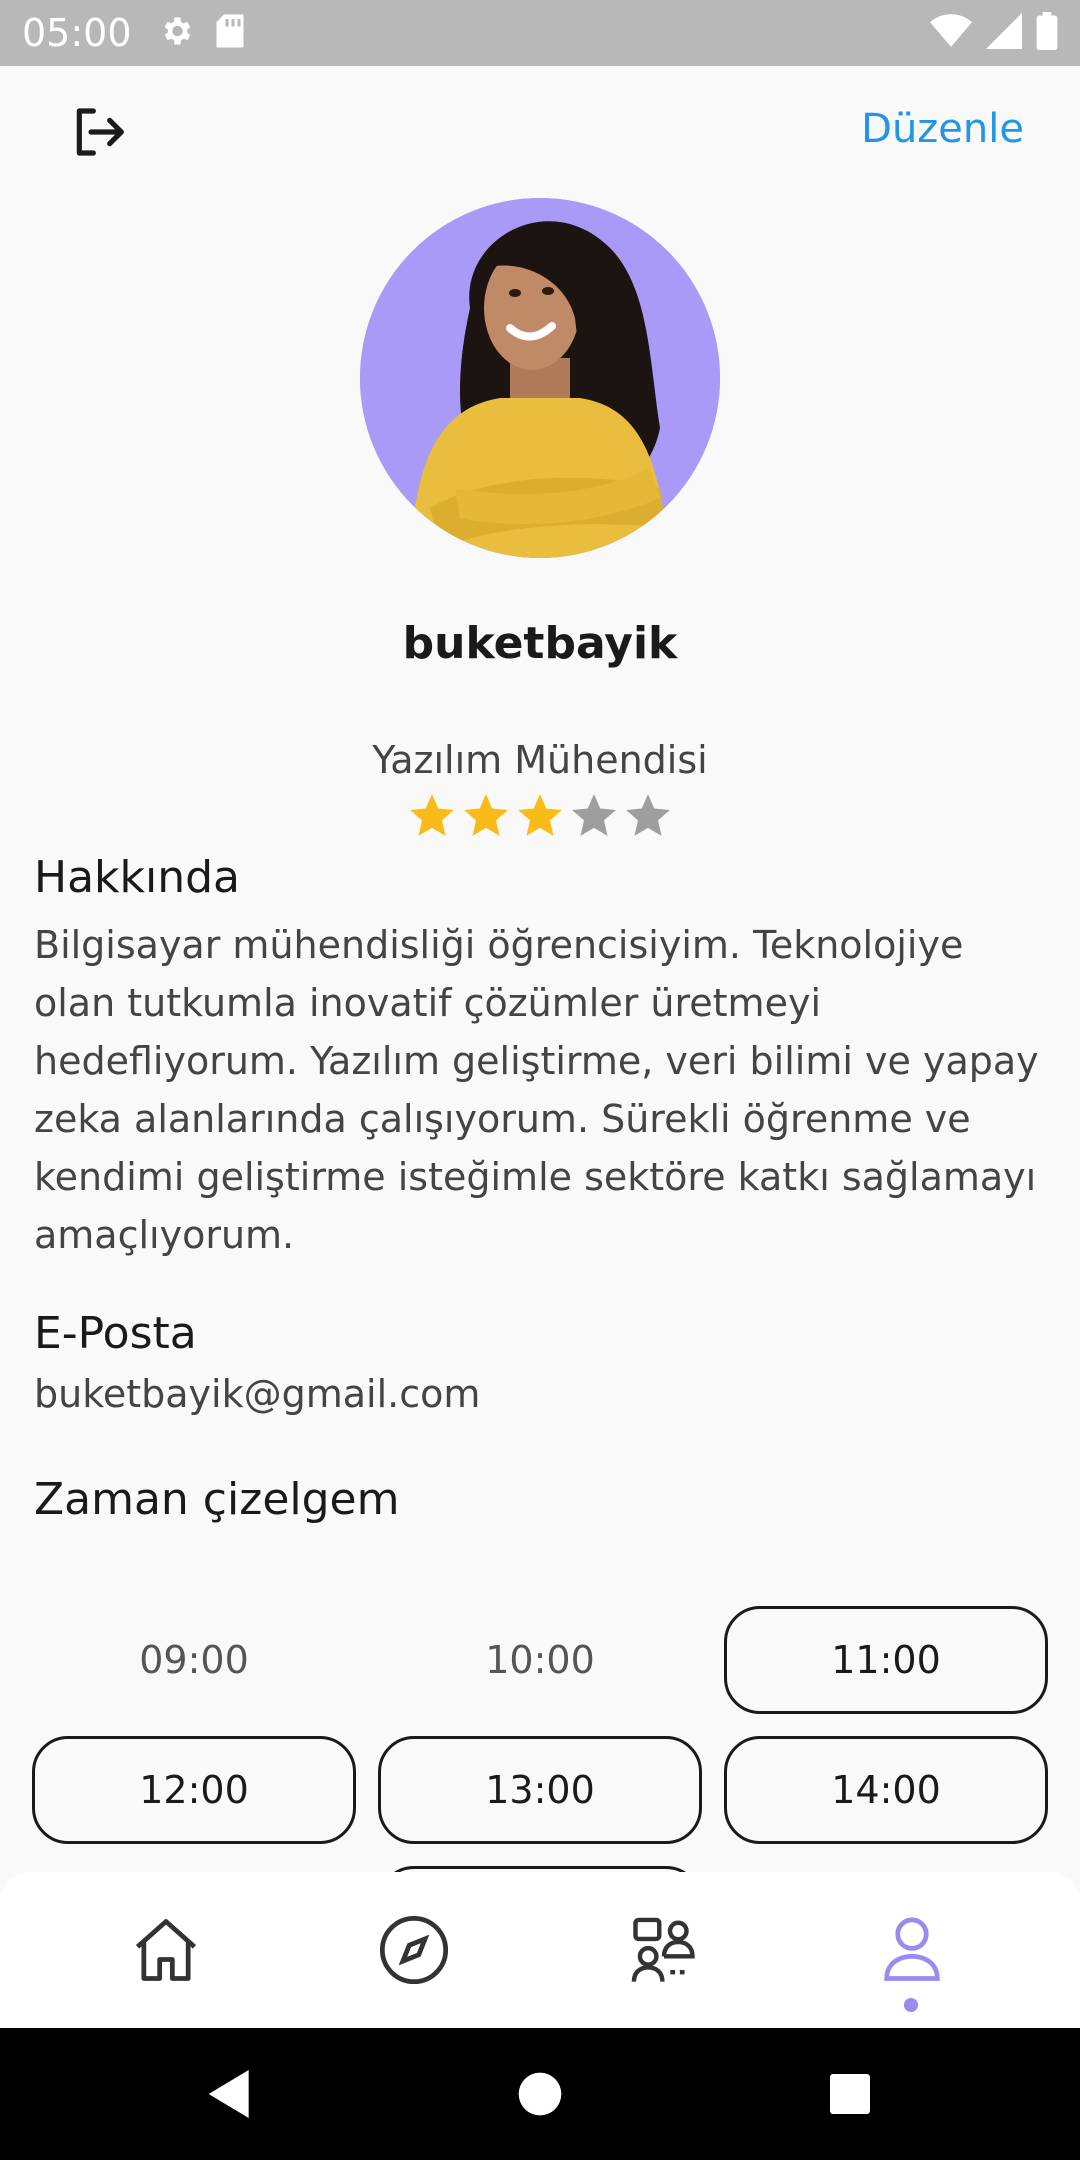 Image resolution: width=1080 pixels, height=2160 pixels. Describe the element at coordinates (886, 1790) in the screenshot. I see `time-slot: 14:00` at that location.